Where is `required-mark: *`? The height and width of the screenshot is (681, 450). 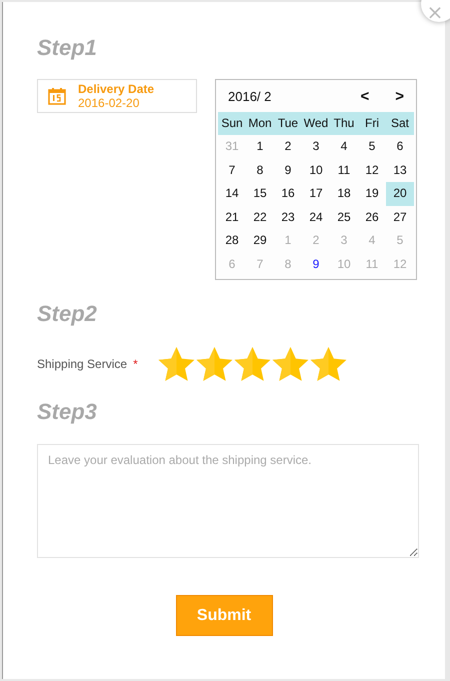
required-mark: * is located at coordinates (135, 364).